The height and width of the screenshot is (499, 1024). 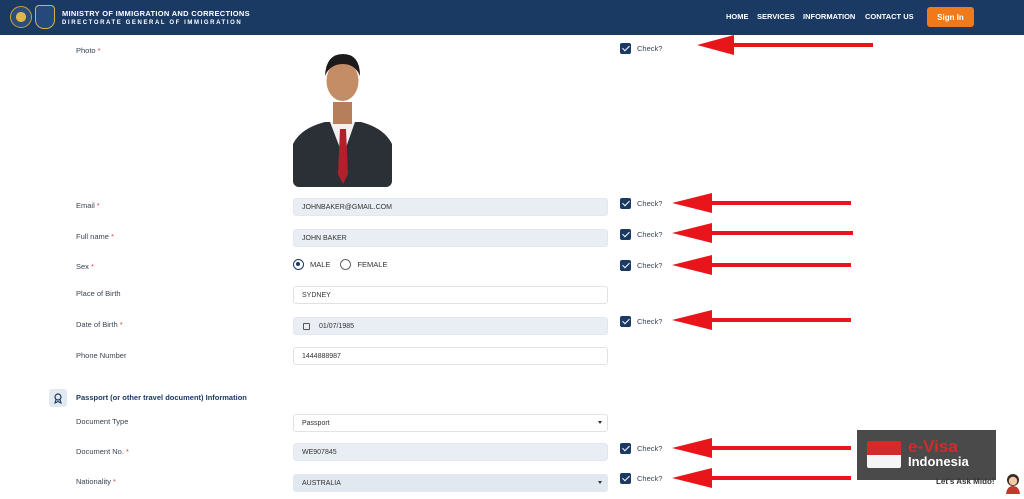 I want to click on evisa-indonesia-logo: e-Visa Indonesia, so click(x=926, y=455).